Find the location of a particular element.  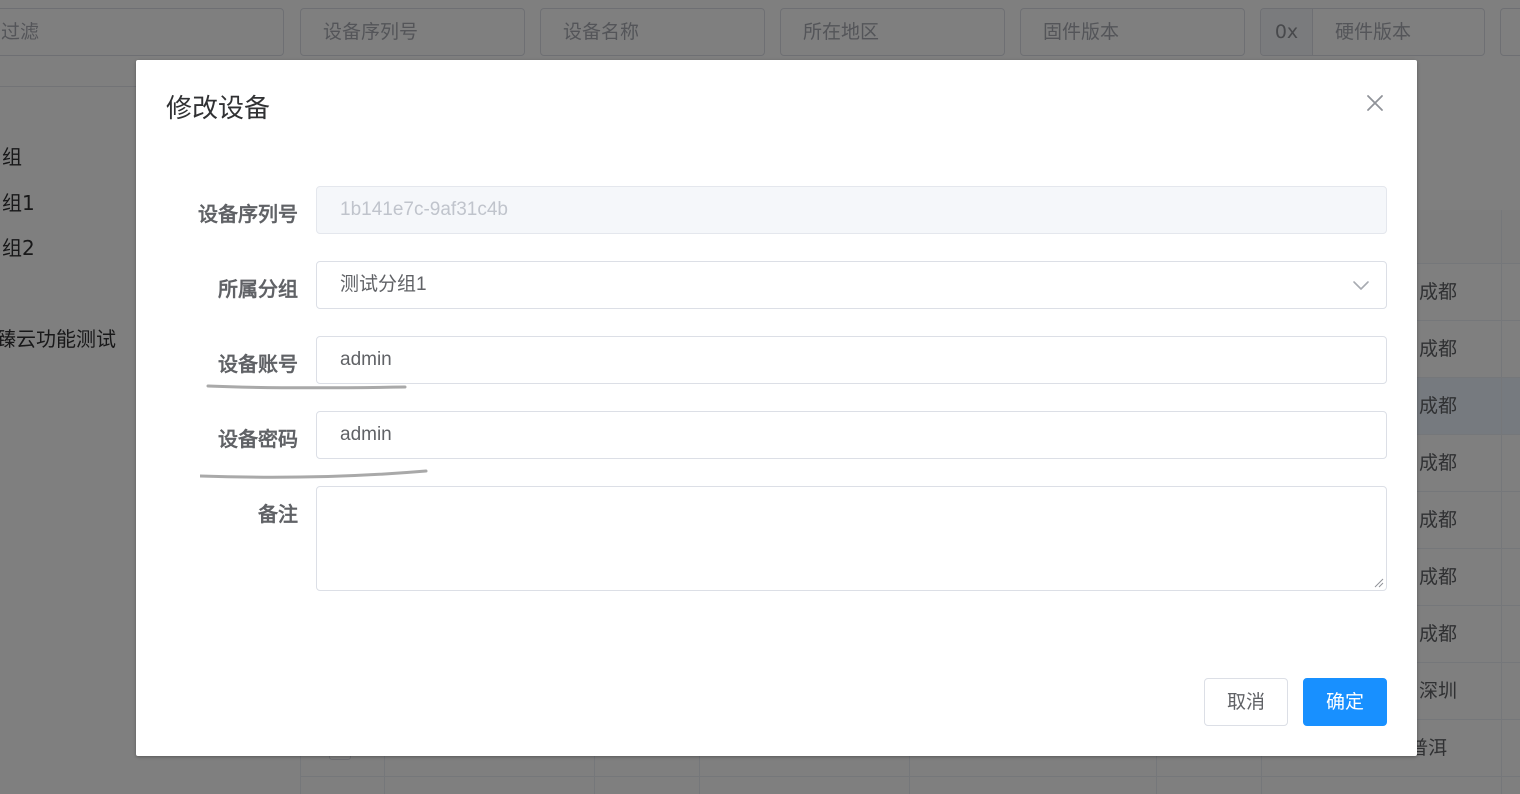

group-select: 测试分组1 is located at coordinates (851, 285).